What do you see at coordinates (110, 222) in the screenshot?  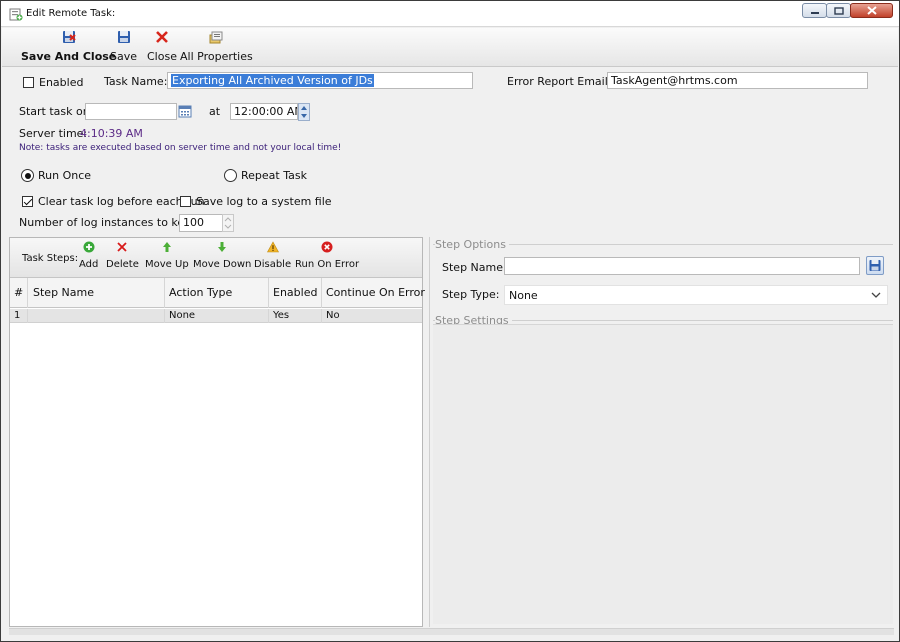 I see `log-instances-label: Number of log instances to keep:` at bounding box center [110, 222].